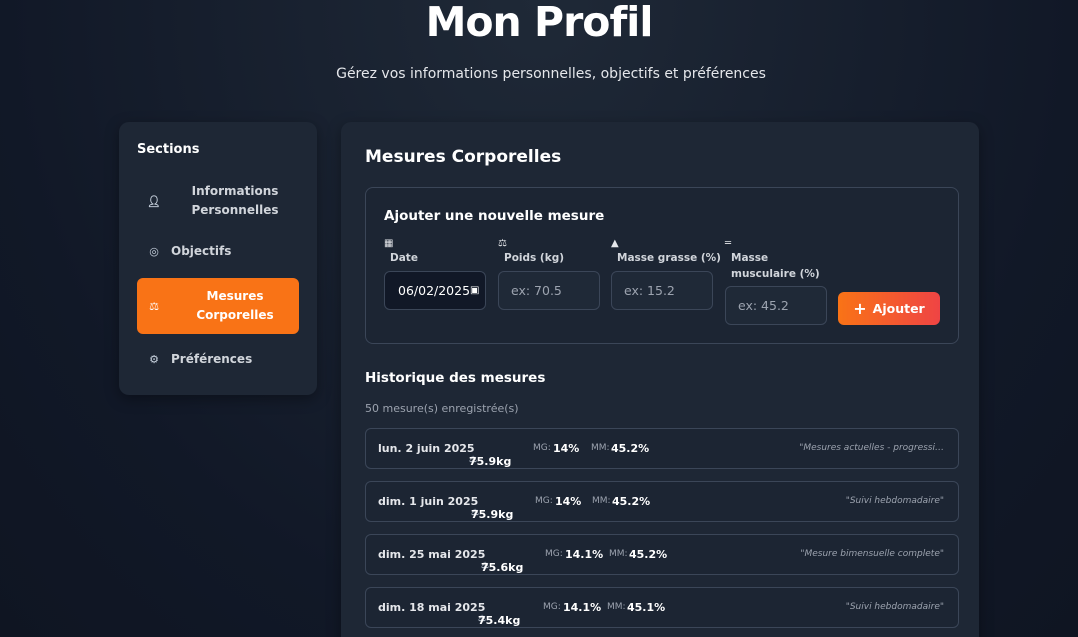 This screenshot has width=1078, height=637. I want to click on weight-input: ex: 70.5, so click(549, 290).